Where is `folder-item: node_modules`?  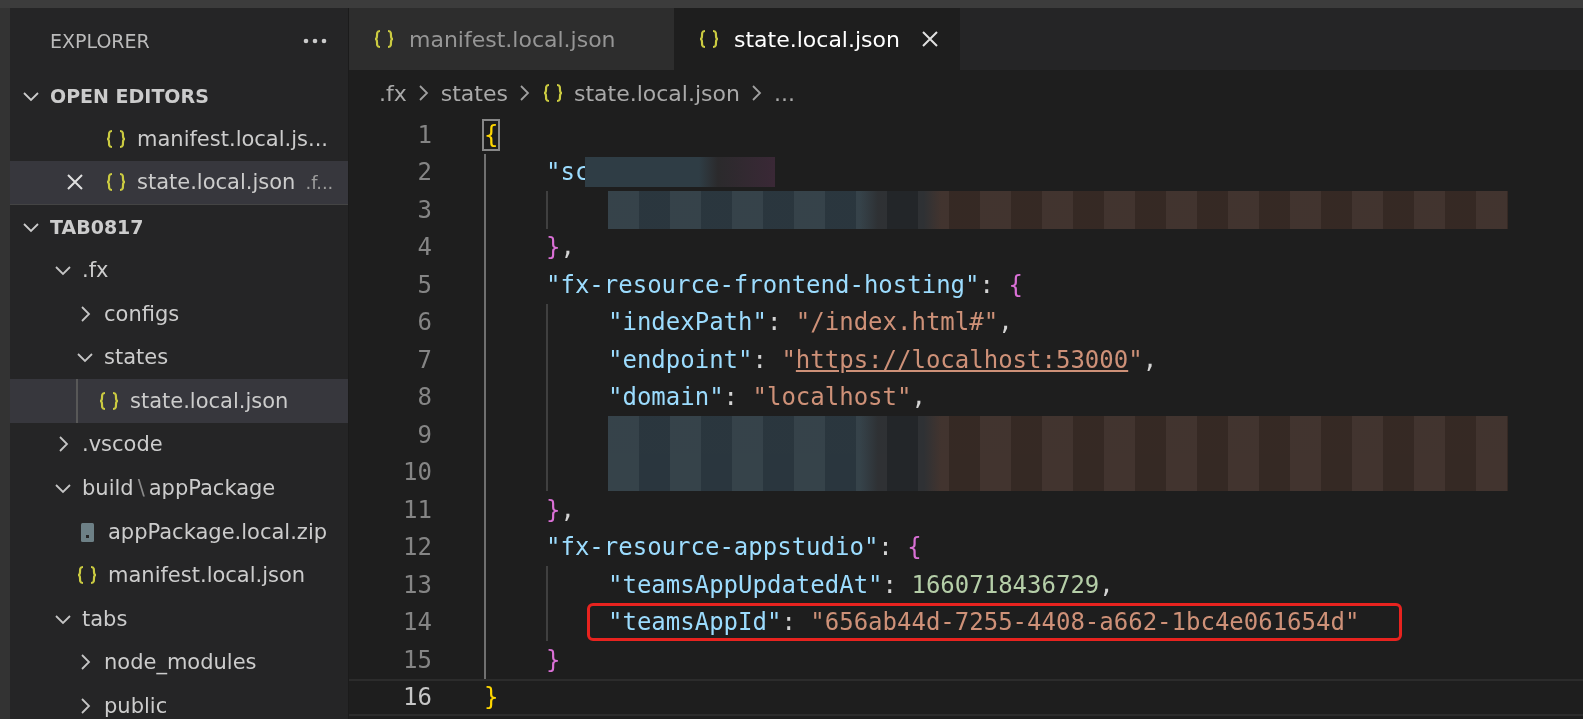
folder-item: node_modules is located at coordinates (179, 662).